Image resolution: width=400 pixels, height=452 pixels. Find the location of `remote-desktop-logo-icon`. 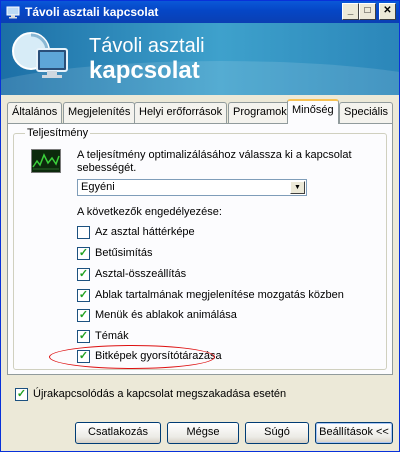

remote-desktop-logo-icon is located at coordinates (40, 55).